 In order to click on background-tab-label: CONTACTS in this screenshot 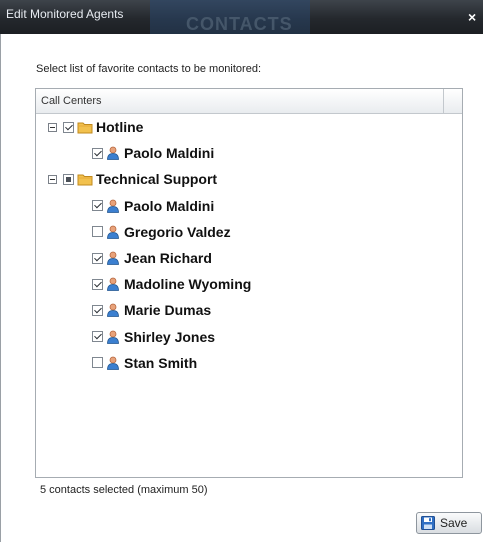, I will do `click(239, 24)`.